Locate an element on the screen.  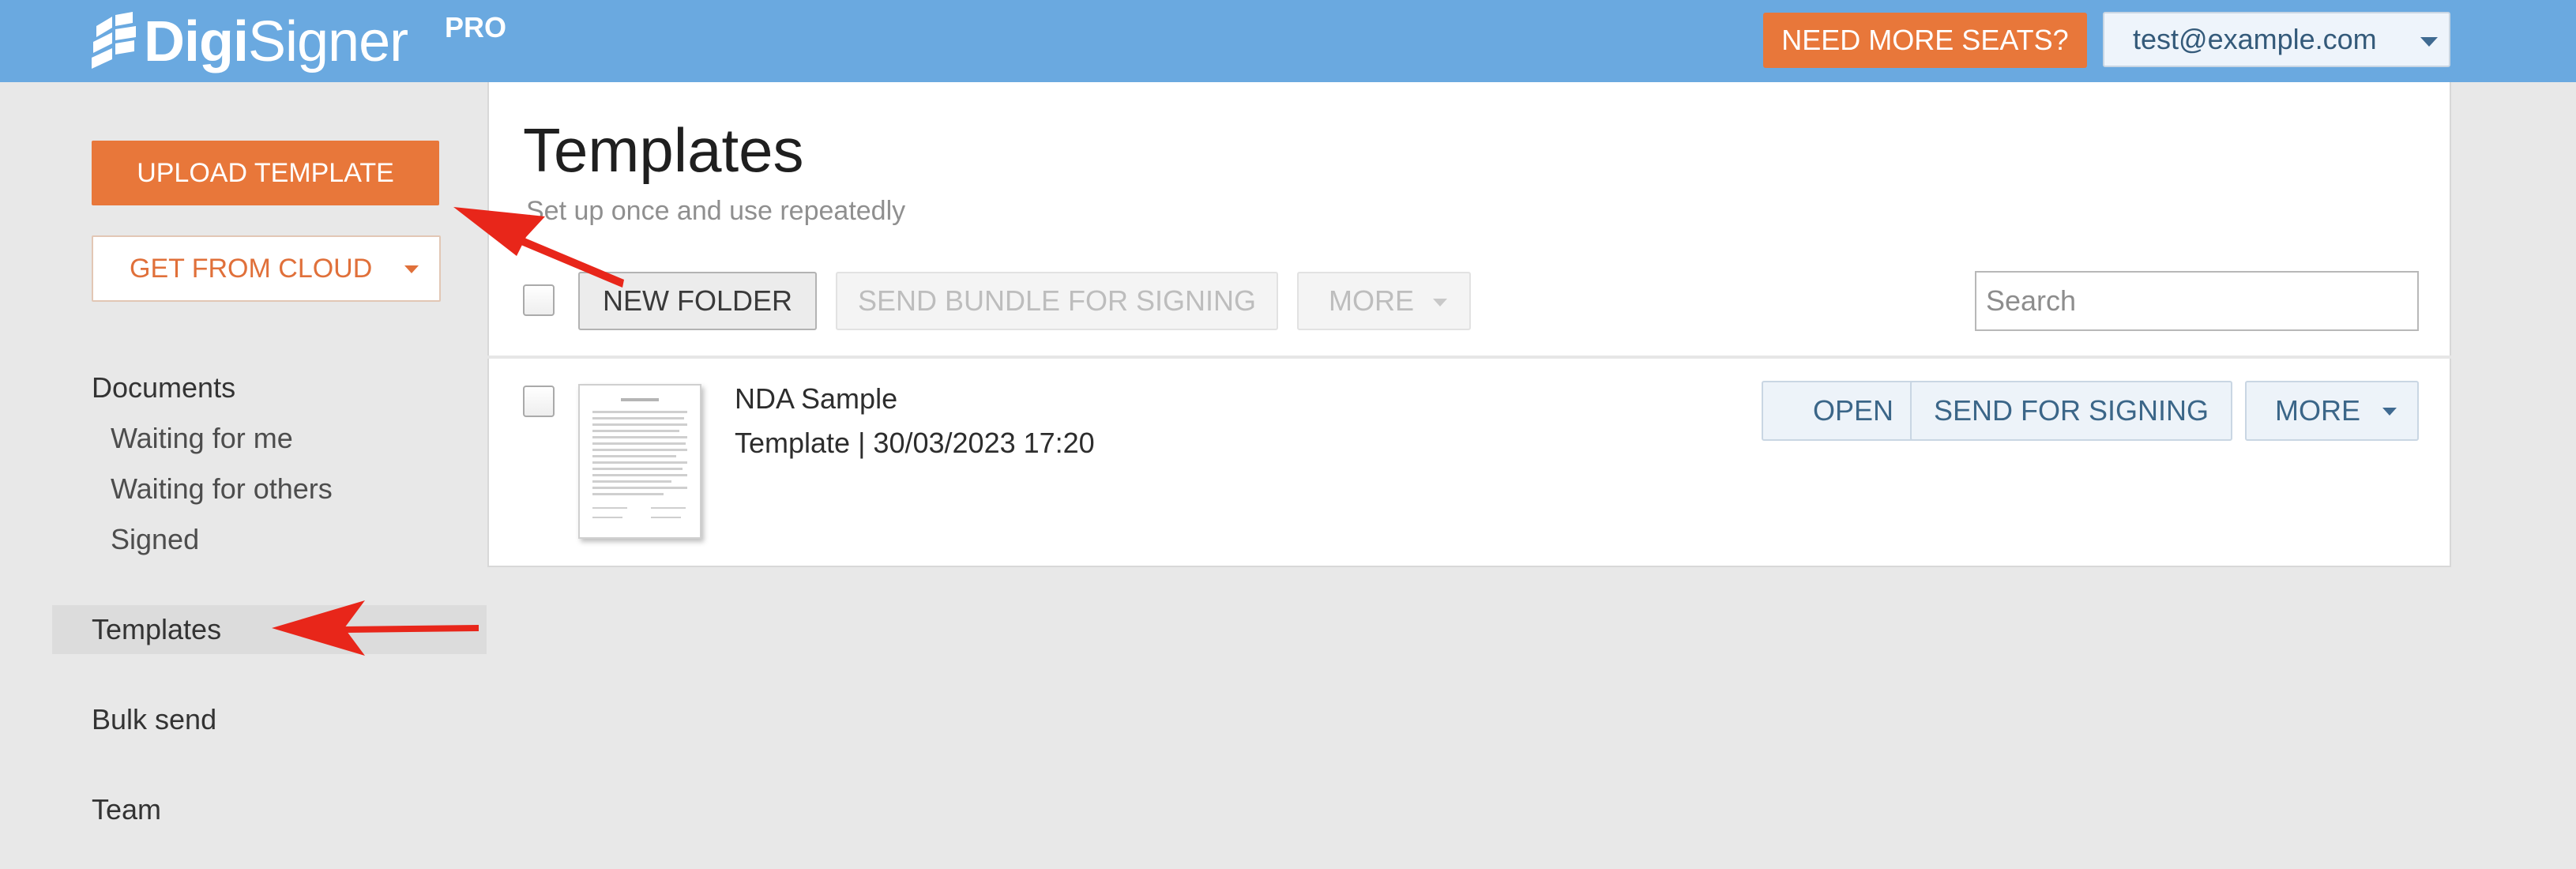
get-from-cloud-dropdown: GET FROM CLOUD is located at coordinates (266, 268).